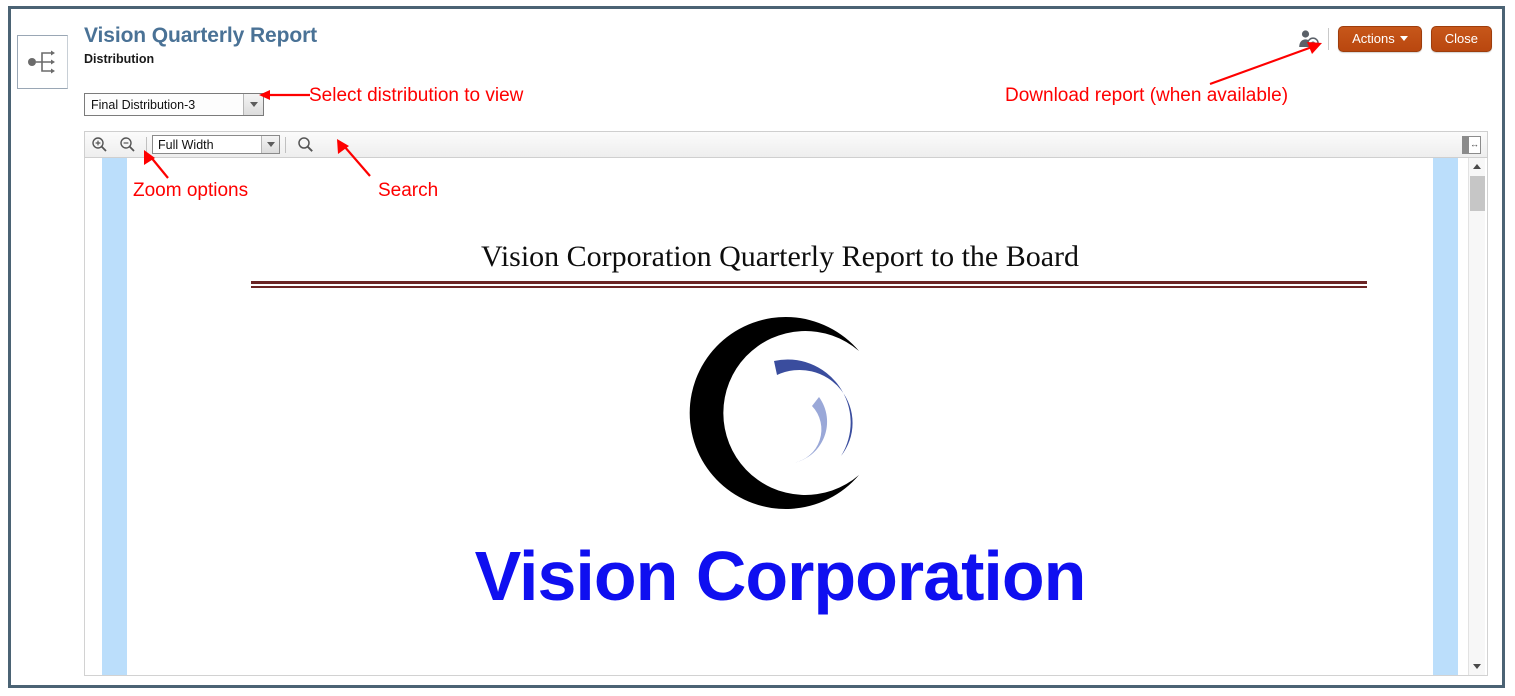  What do you see at coordinates (1373, 38) in the screenshot?
I see `actions-button-label: Actions` at bounding box center [1373, 38].